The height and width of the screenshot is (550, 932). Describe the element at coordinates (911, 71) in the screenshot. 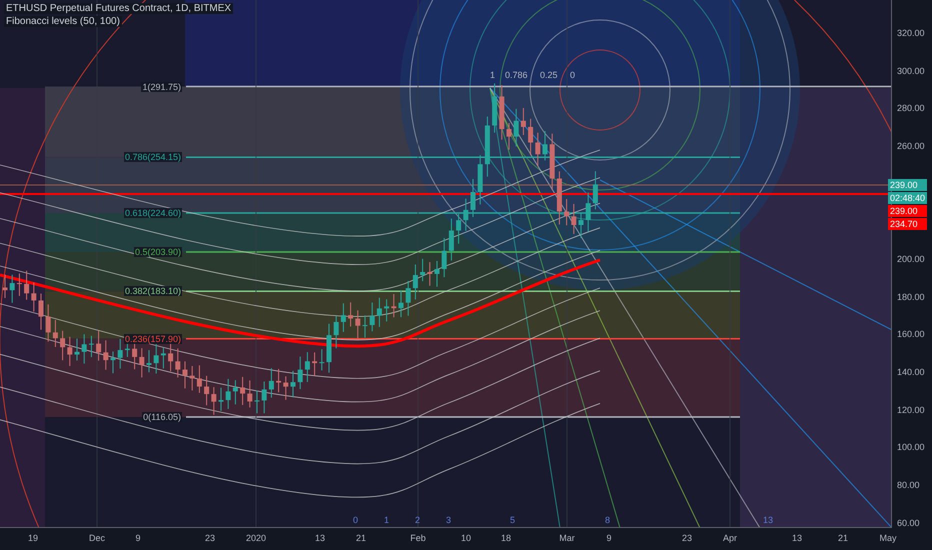

I see `price-axis-label: 300.00` at that location.